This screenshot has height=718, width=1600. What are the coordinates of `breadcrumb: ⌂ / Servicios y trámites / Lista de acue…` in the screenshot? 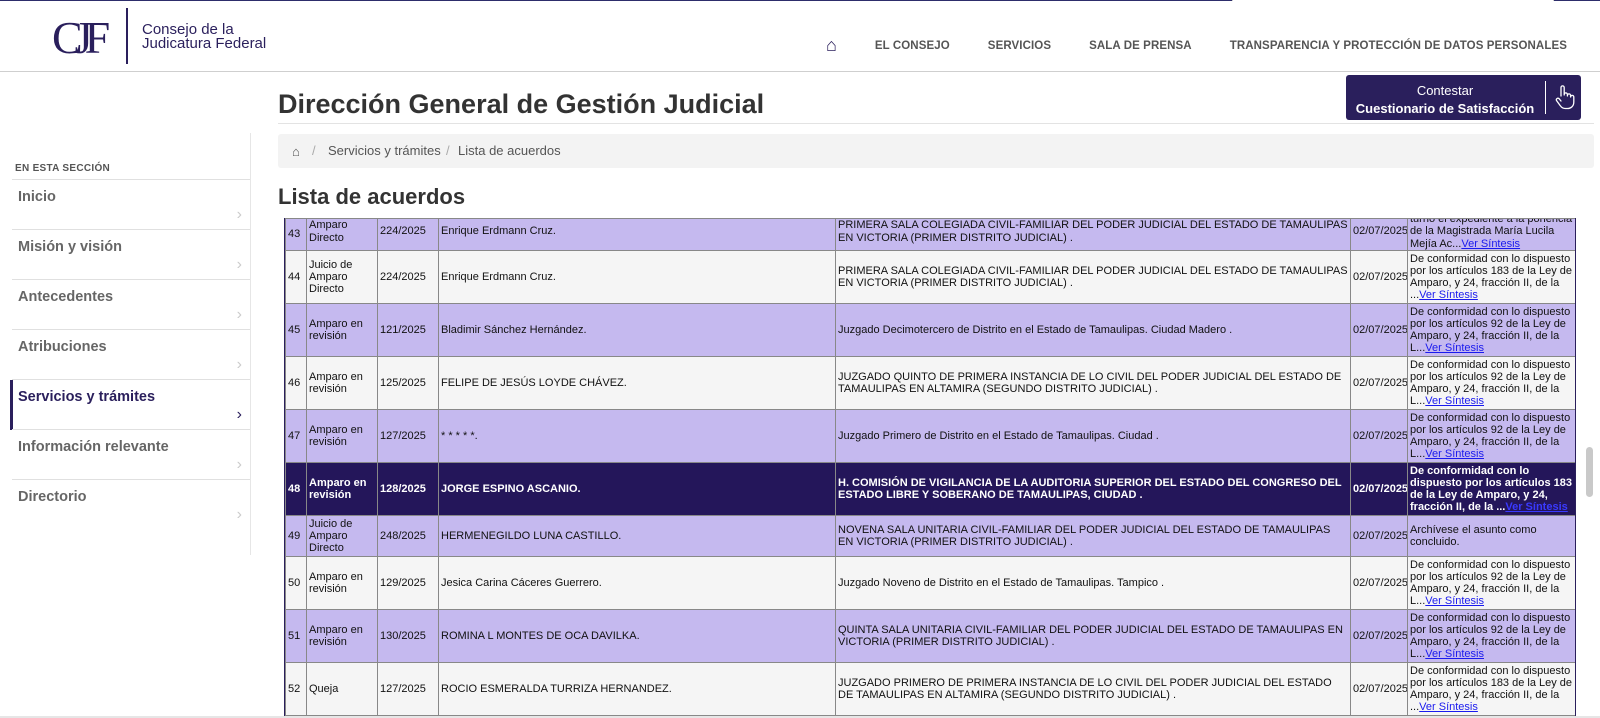 It's located at (936, 151).